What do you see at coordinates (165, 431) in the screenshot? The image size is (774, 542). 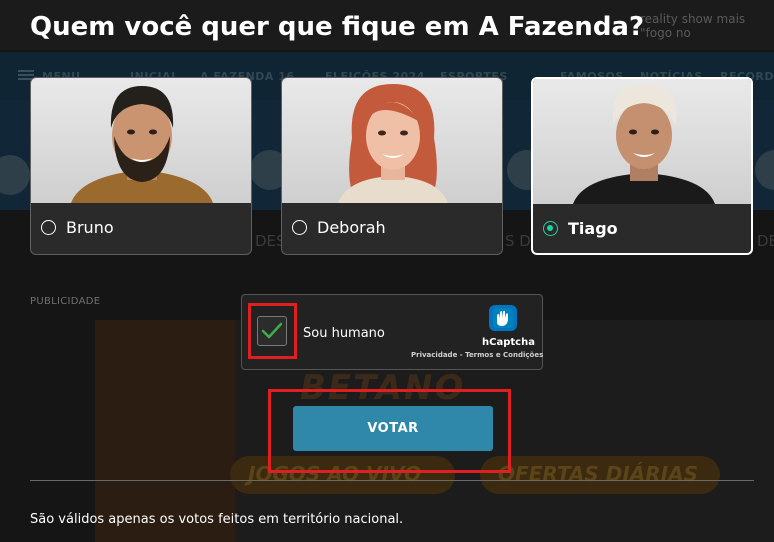 I see `background-ad-image` at bounding box center [165, 431].